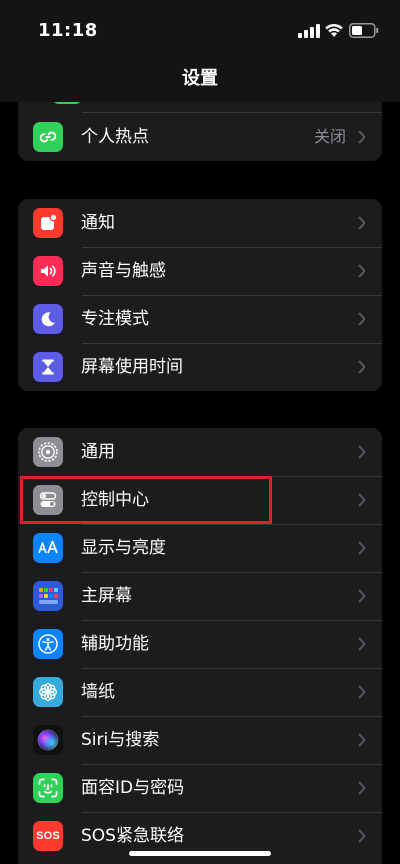  What do you see at coordinates (48, 271) in the screenshot?
I see `speaker-icon` at bounding box center [48, 271].